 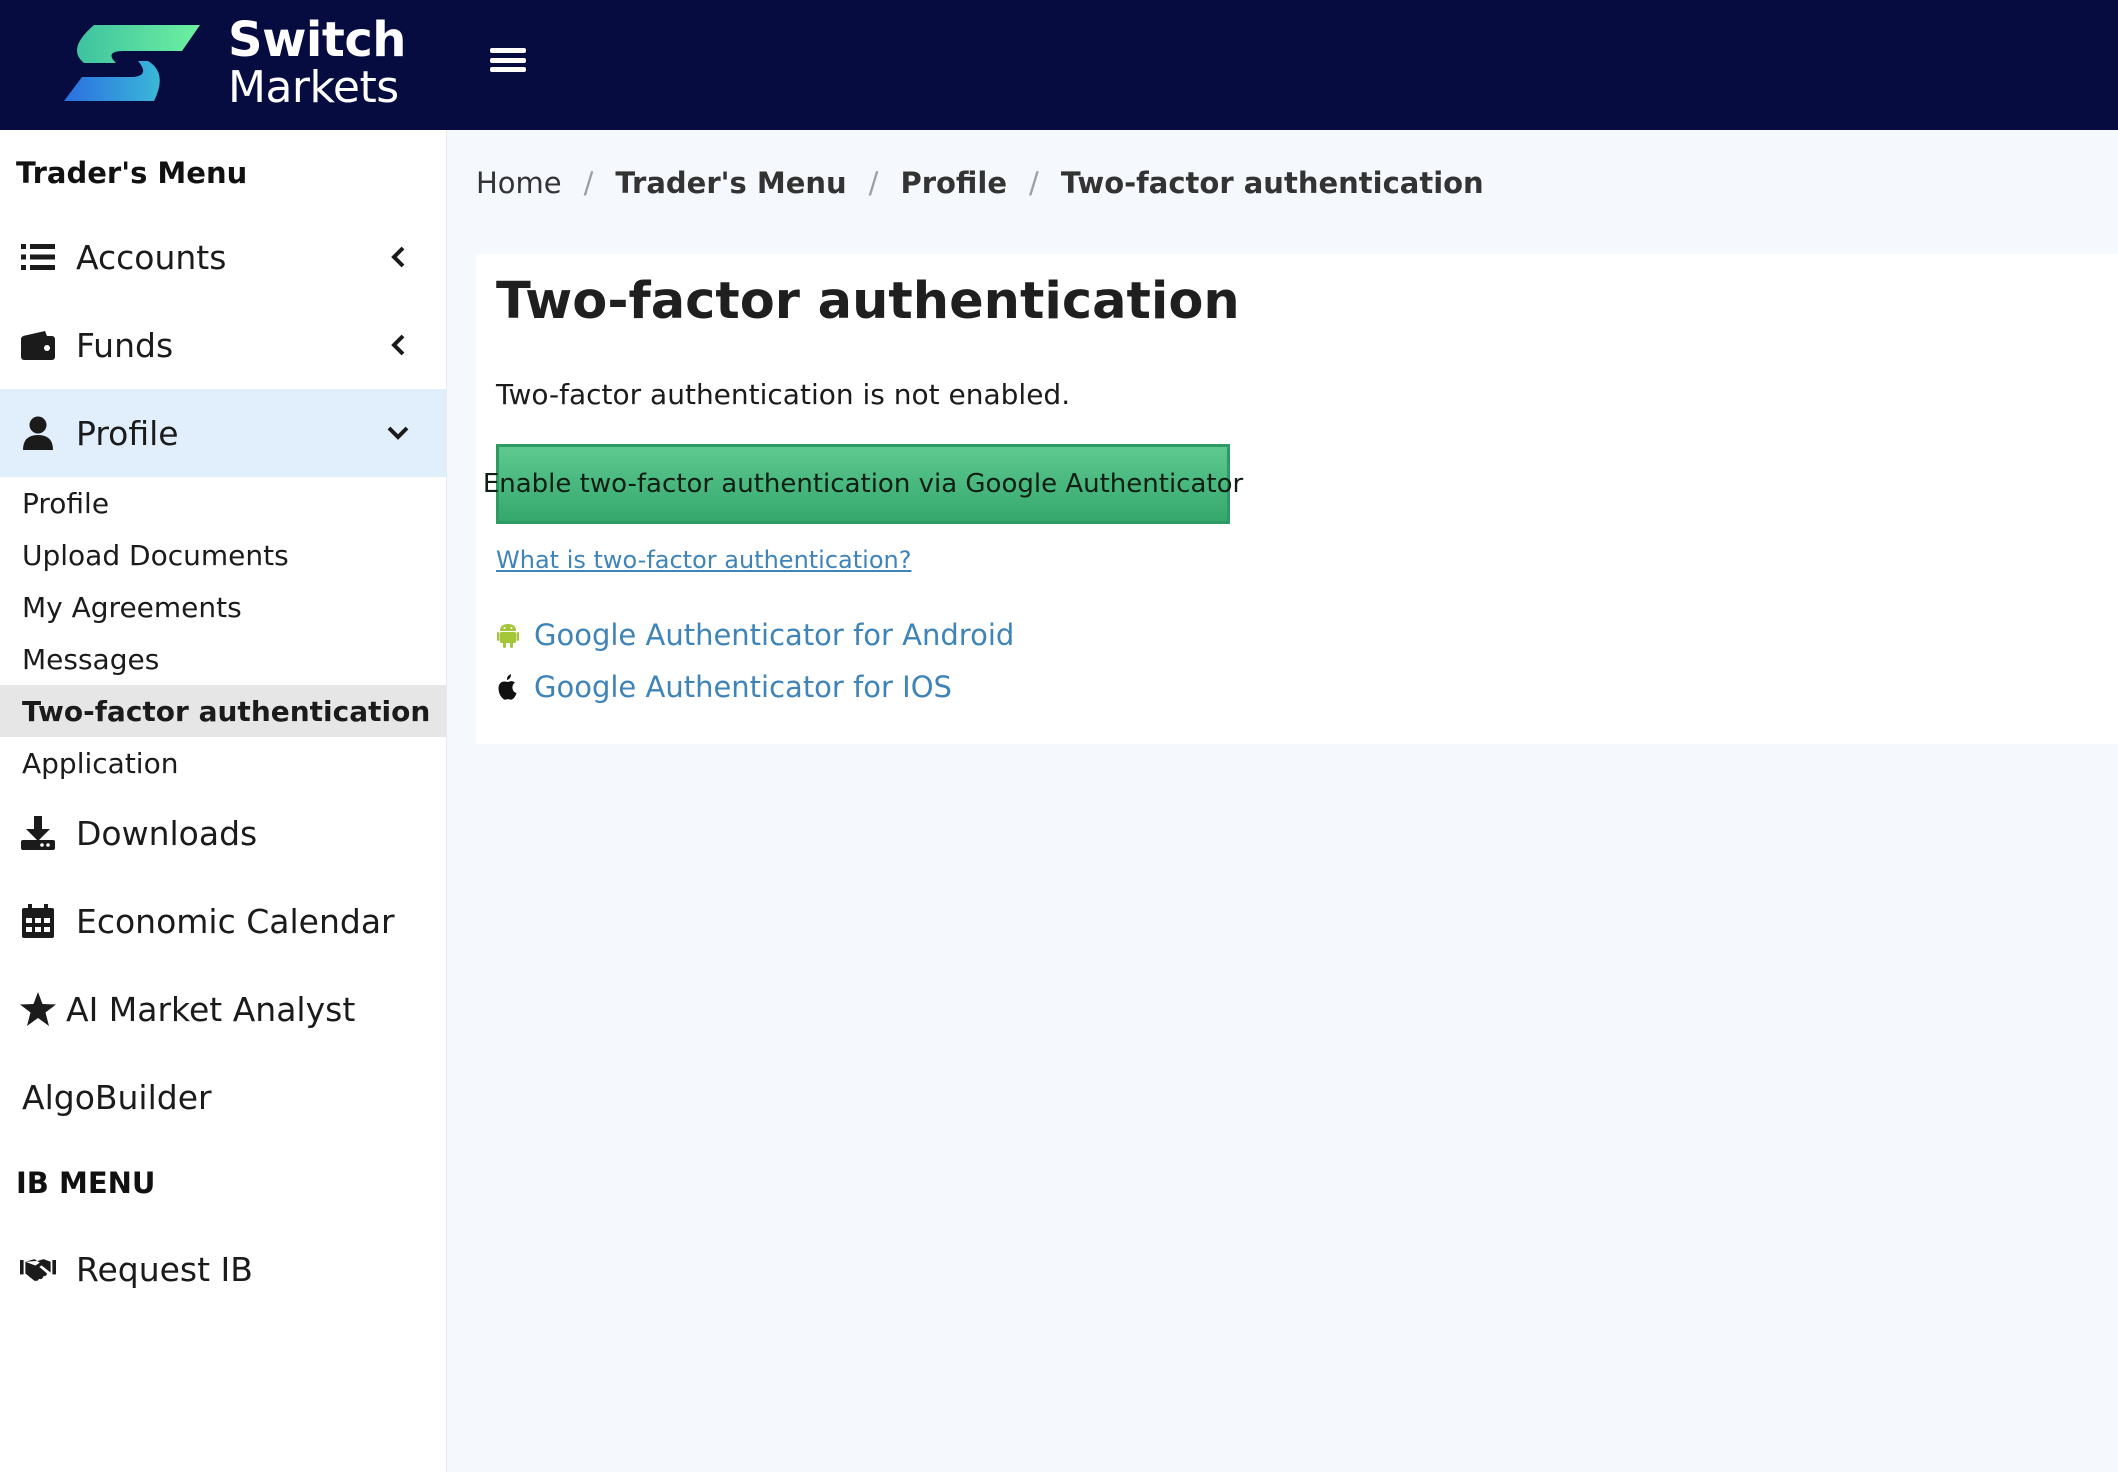 I want to click on sidebar-subitem-my-agreements: My Agreements, so click(x=223, y=607).